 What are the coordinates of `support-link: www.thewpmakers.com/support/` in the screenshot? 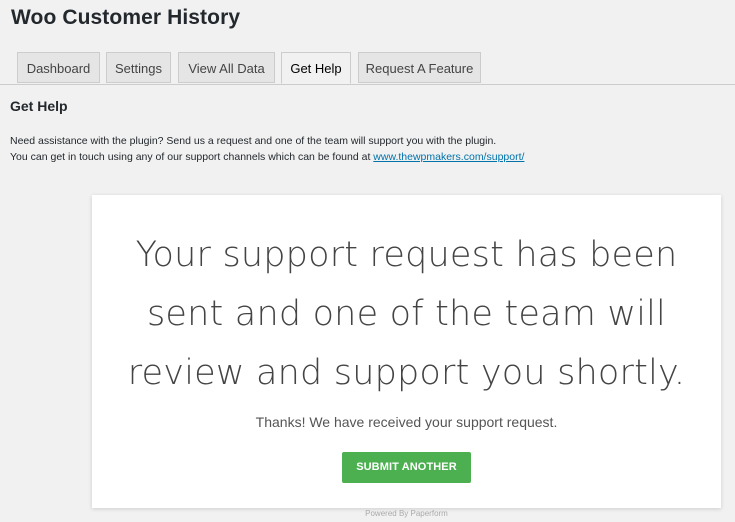 It's located at (448, 157).